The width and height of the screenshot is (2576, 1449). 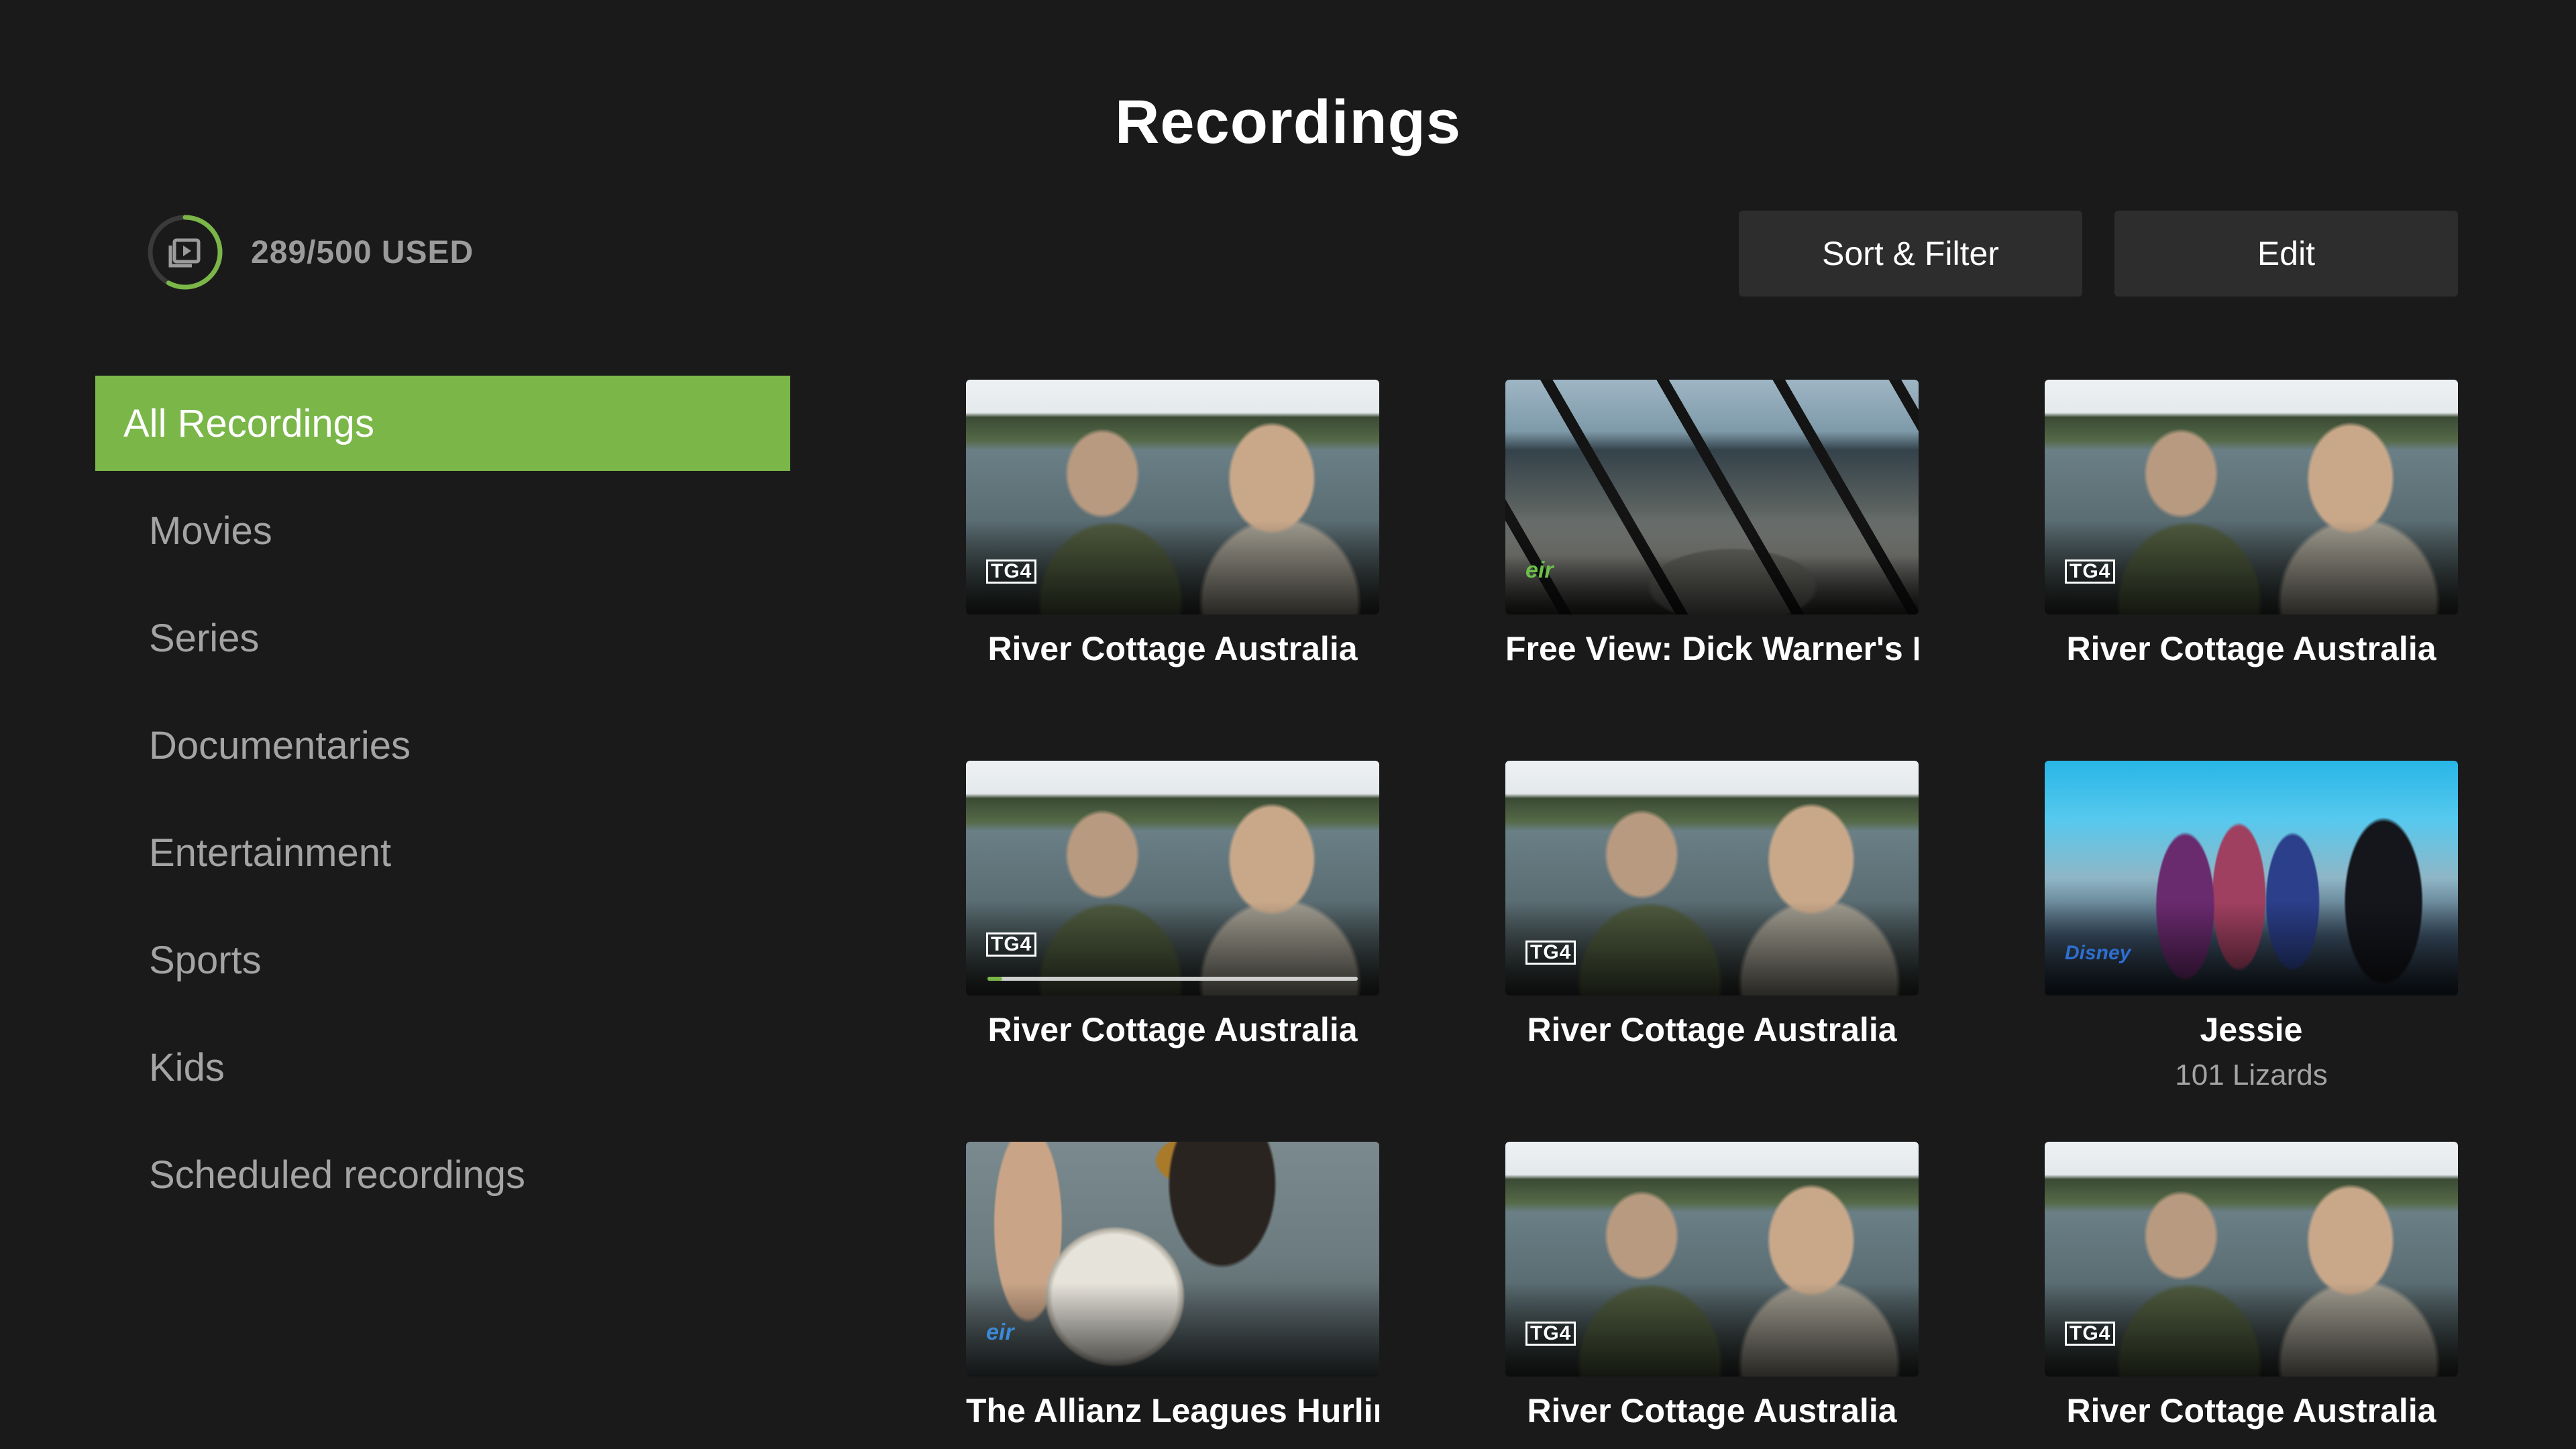 I want to click on recording-episode-title: 101 Lizards, so click(x=2251, y=1075).